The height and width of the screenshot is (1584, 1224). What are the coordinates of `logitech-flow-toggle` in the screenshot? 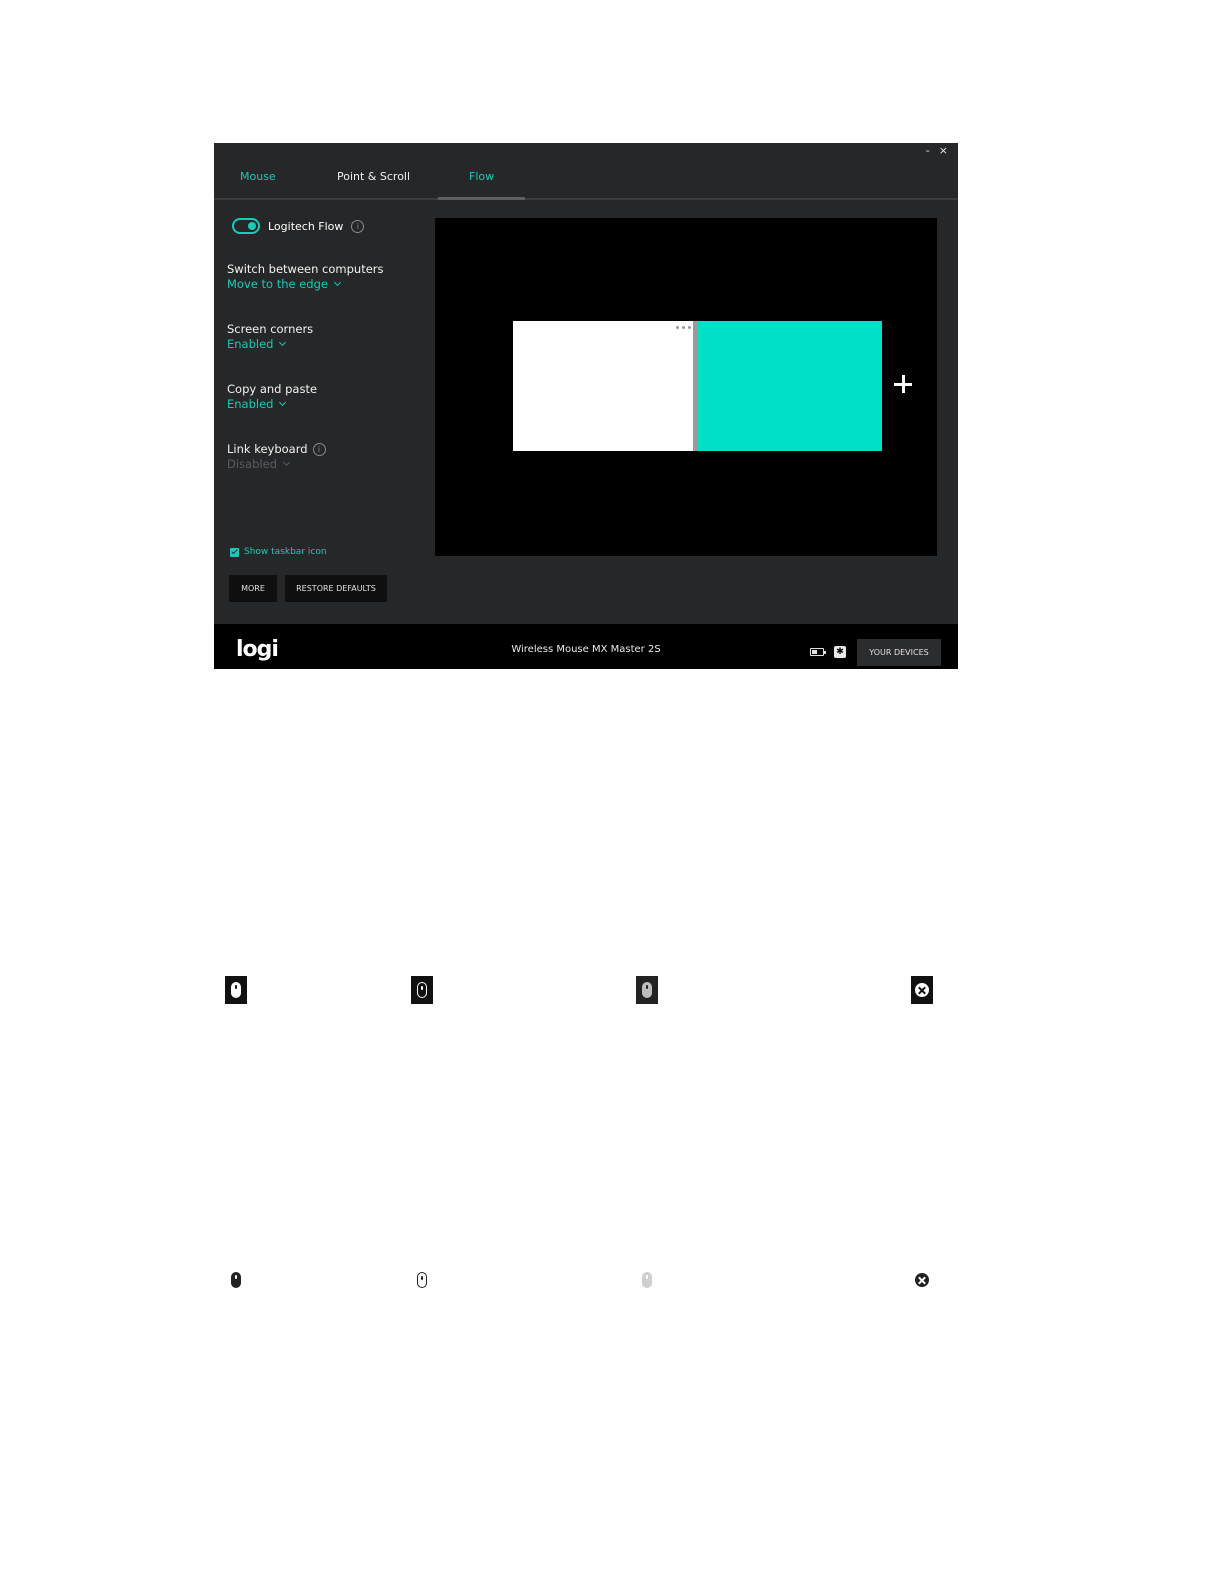 It's located at (246, 226).